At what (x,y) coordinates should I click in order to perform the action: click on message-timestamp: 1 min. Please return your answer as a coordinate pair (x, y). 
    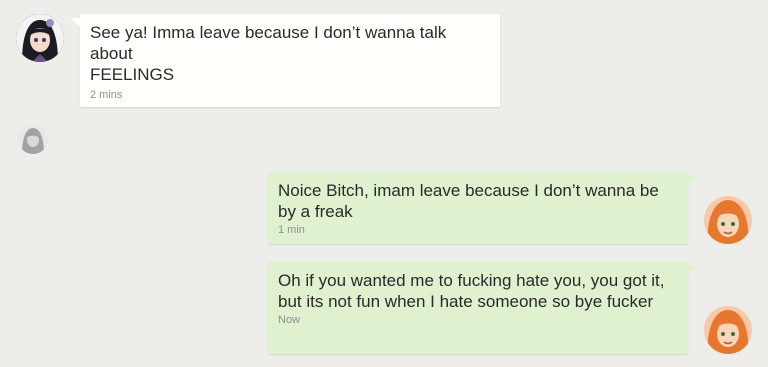
    Looking at the image, I should click on (291, 230).